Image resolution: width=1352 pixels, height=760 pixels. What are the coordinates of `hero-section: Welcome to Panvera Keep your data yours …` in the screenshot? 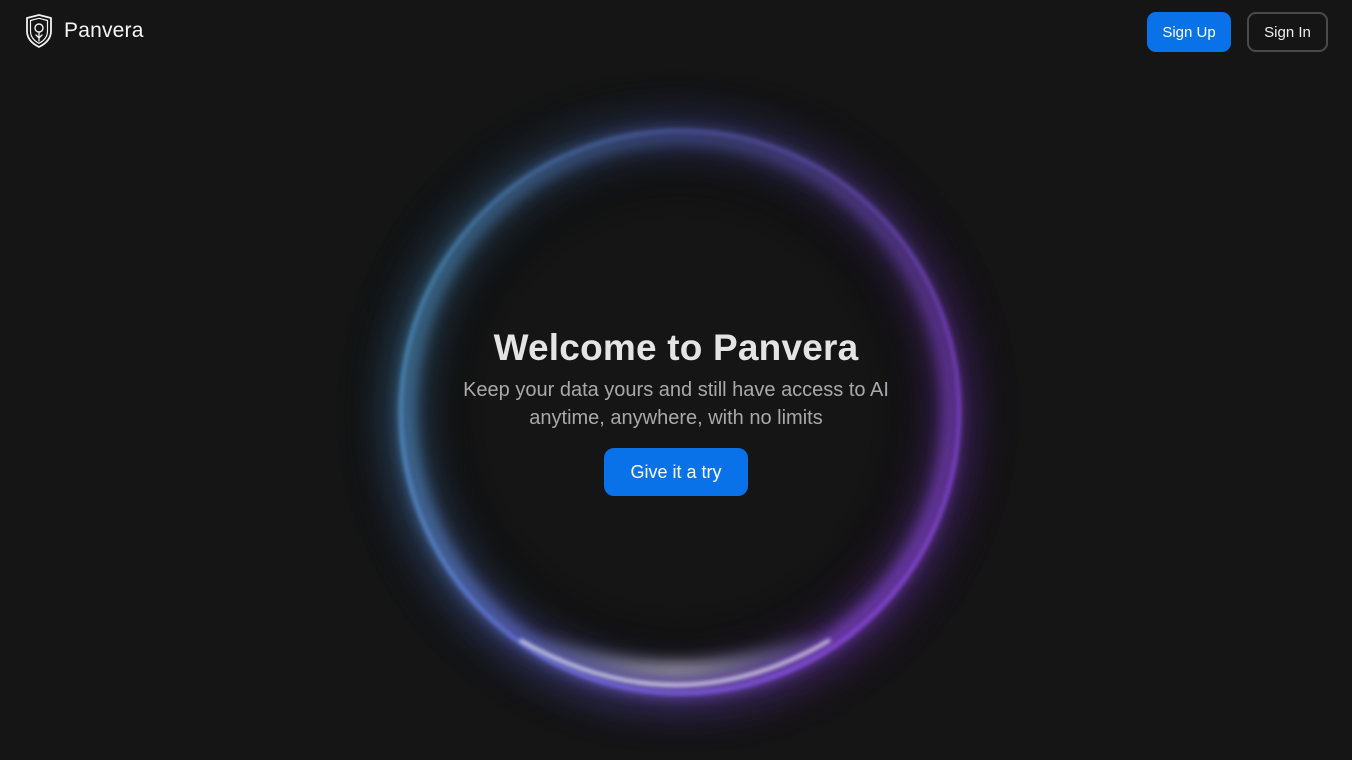 It's located at (676, 411).